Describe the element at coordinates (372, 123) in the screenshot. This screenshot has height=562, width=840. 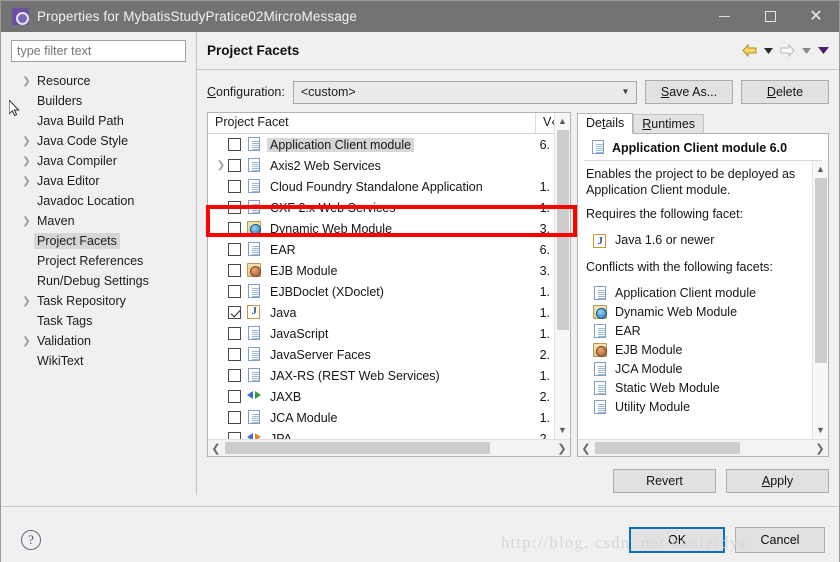
I see `column-header-facet: Project Facet` at that location.